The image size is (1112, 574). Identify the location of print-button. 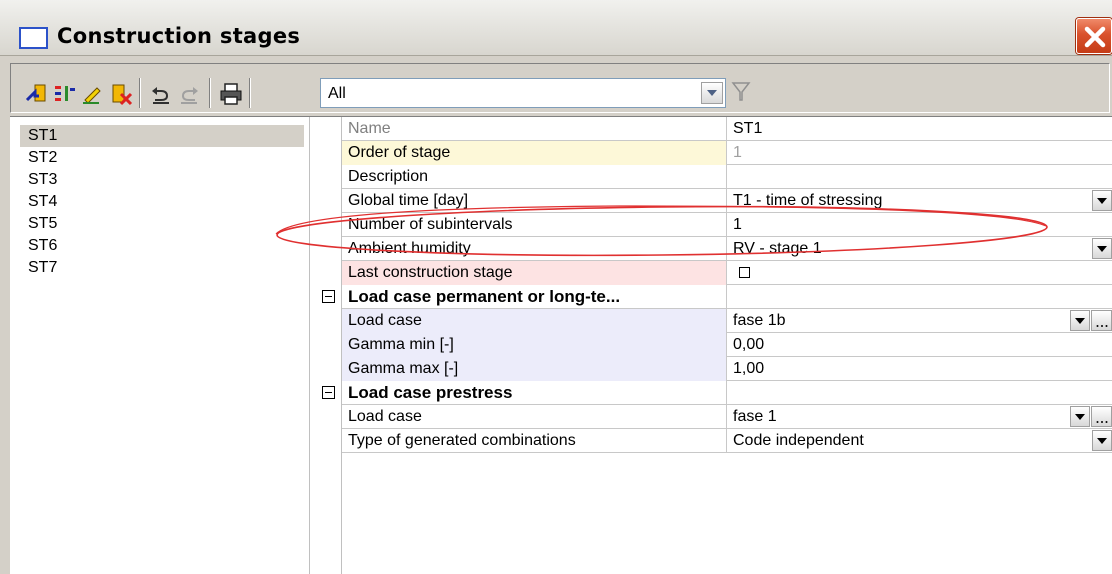
(231, 94).